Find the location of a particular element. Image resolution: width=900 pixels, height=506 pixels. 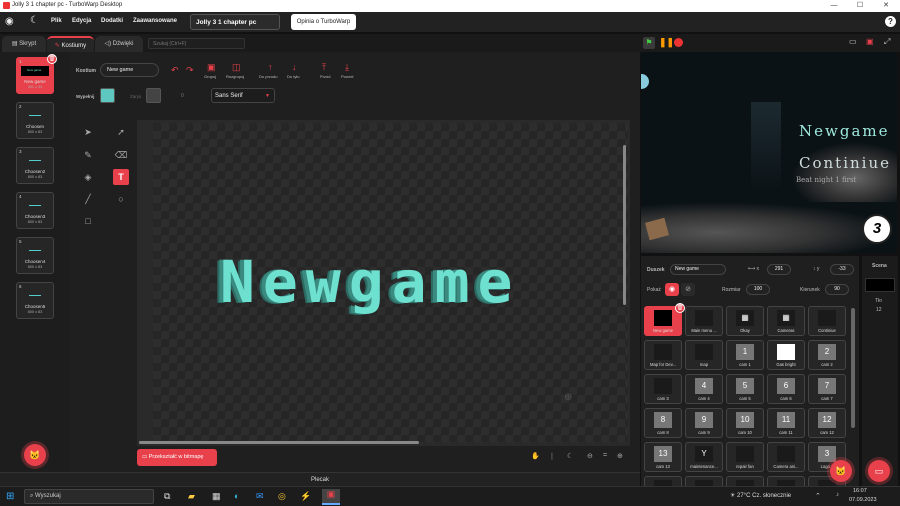

costume-item-4: 4 Choosen3 800 x 83 is located at coordinates (35, 210).